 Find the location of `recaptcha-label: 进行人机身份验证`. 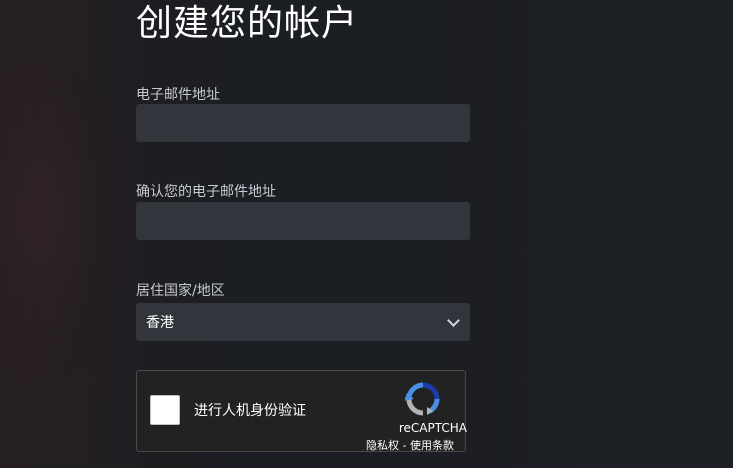

recaptcha-label: 进行人机身份验证 is located at coordinates (250, 411).